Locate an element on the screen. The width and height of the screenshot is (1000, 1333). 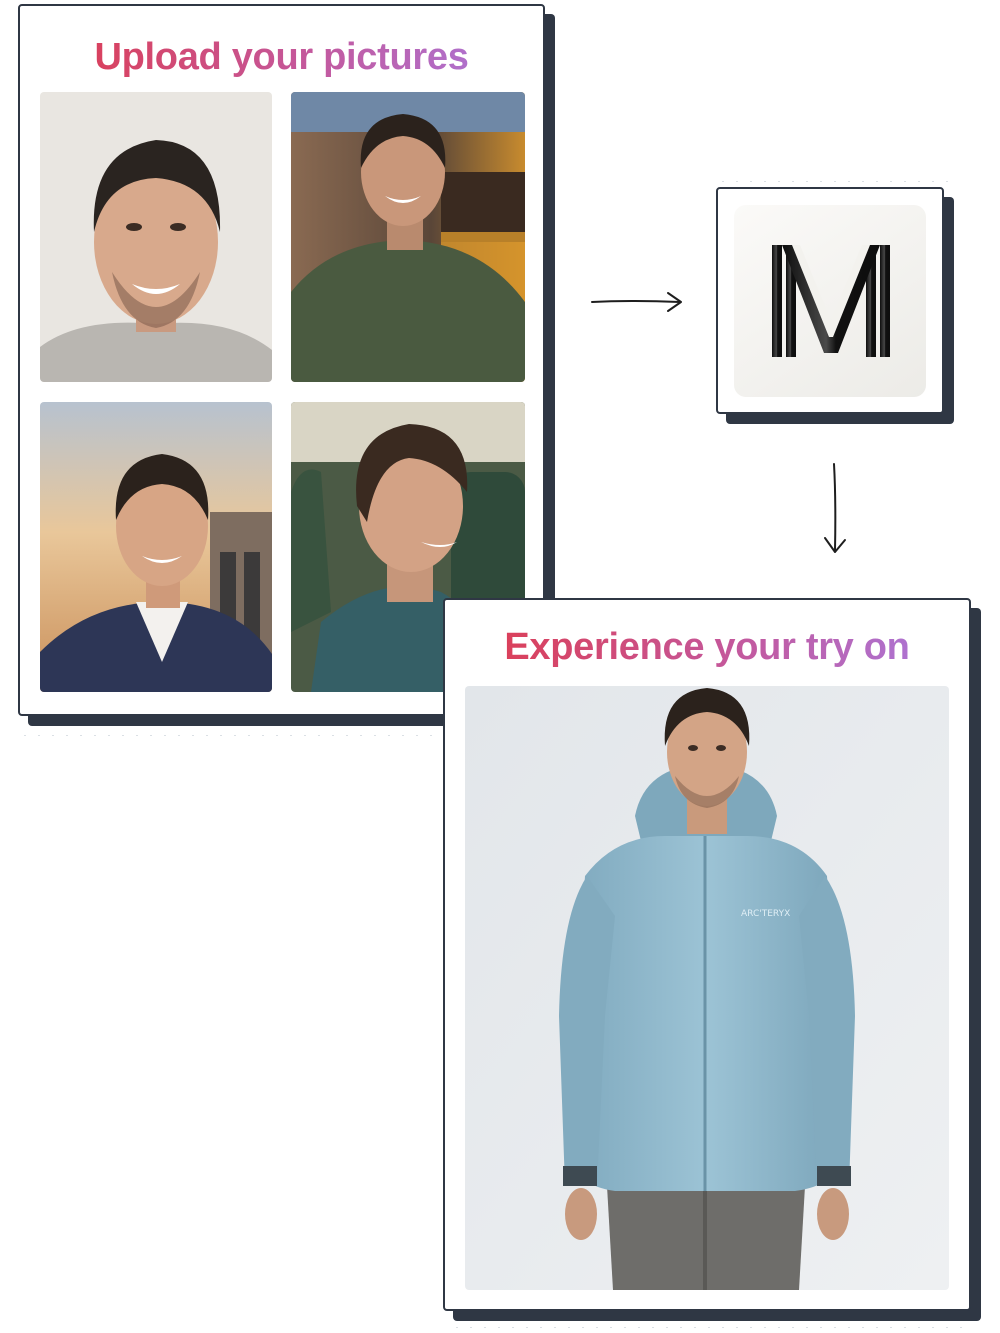
arrow-right-icon is located at coordinates (636, 302).